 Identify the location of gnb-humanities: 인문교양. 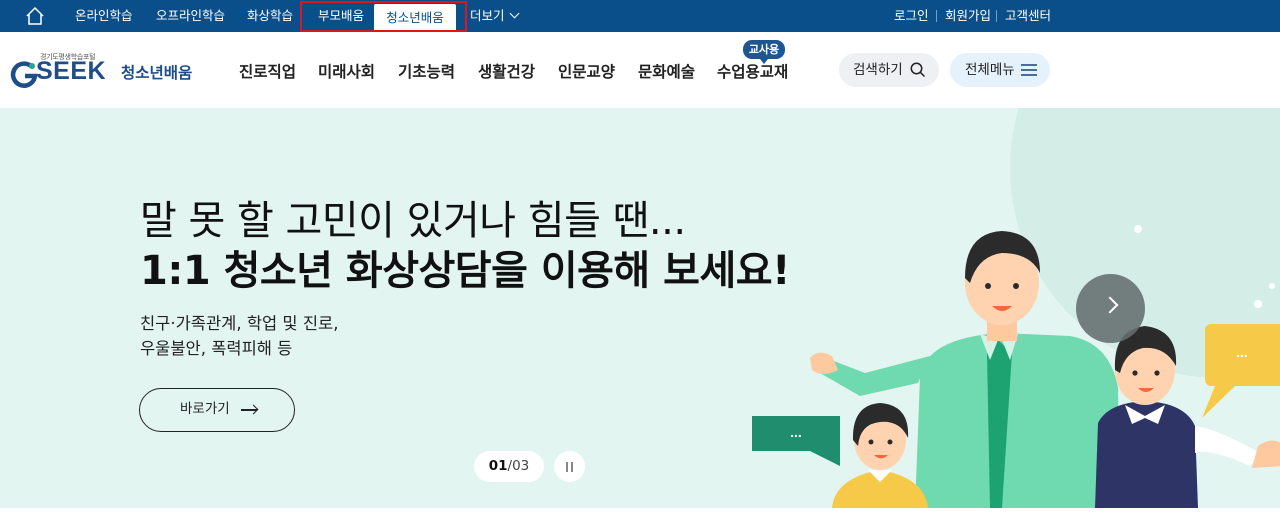
(586, 71).